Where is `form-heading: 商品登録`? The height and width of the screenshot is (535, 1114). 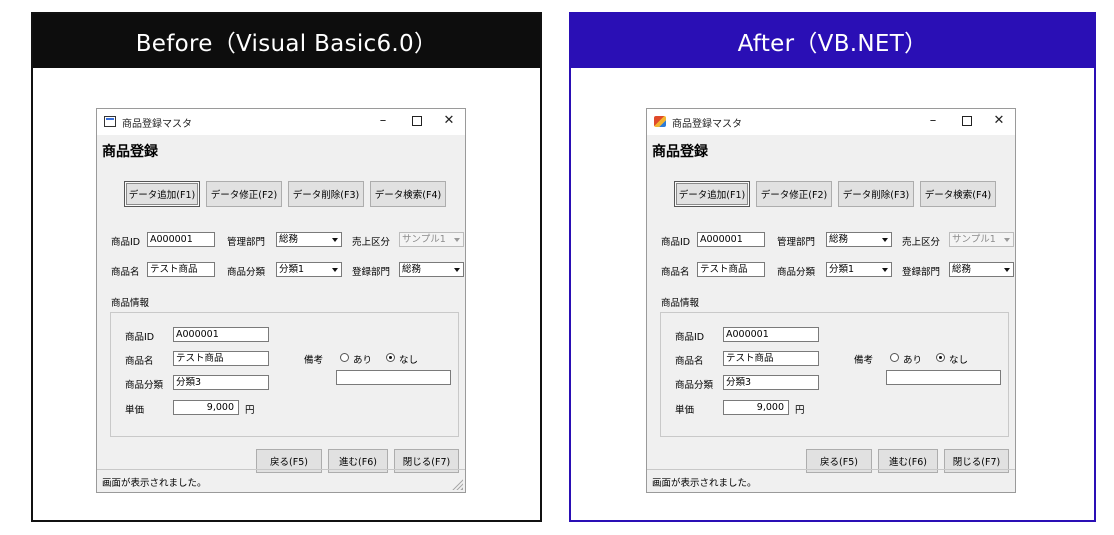
form-heading: 商品登録 is located at coordinates (130, 152).